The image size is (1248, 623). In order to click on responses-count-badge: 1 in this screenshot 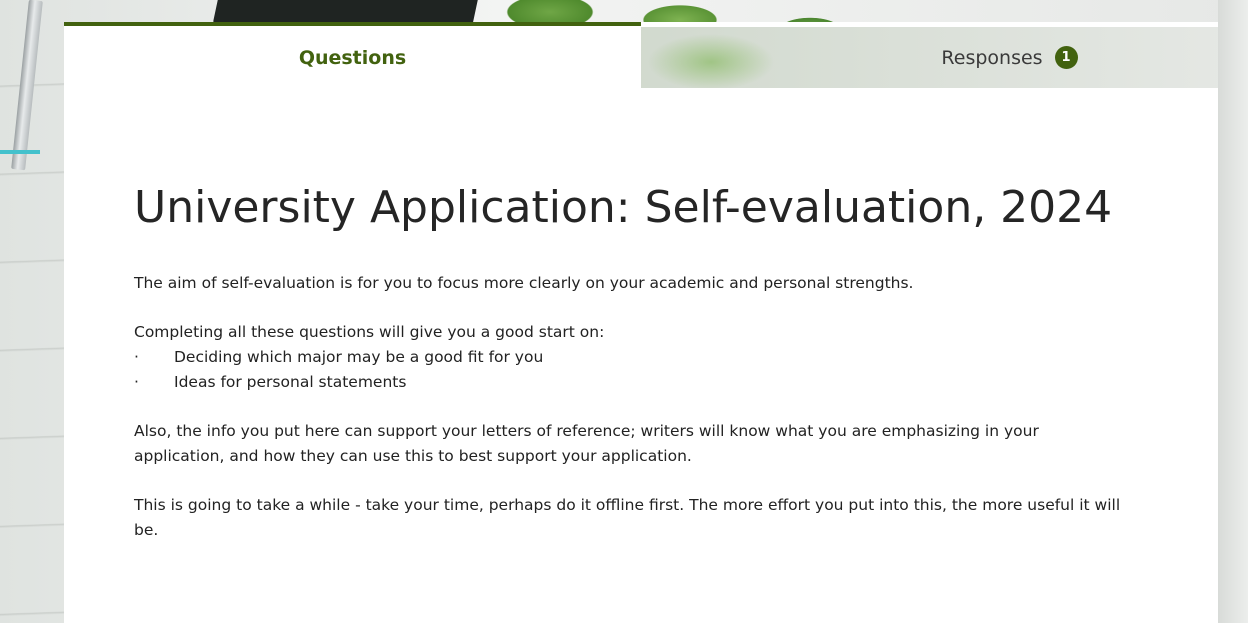, I will do `click(1066, 57)`.